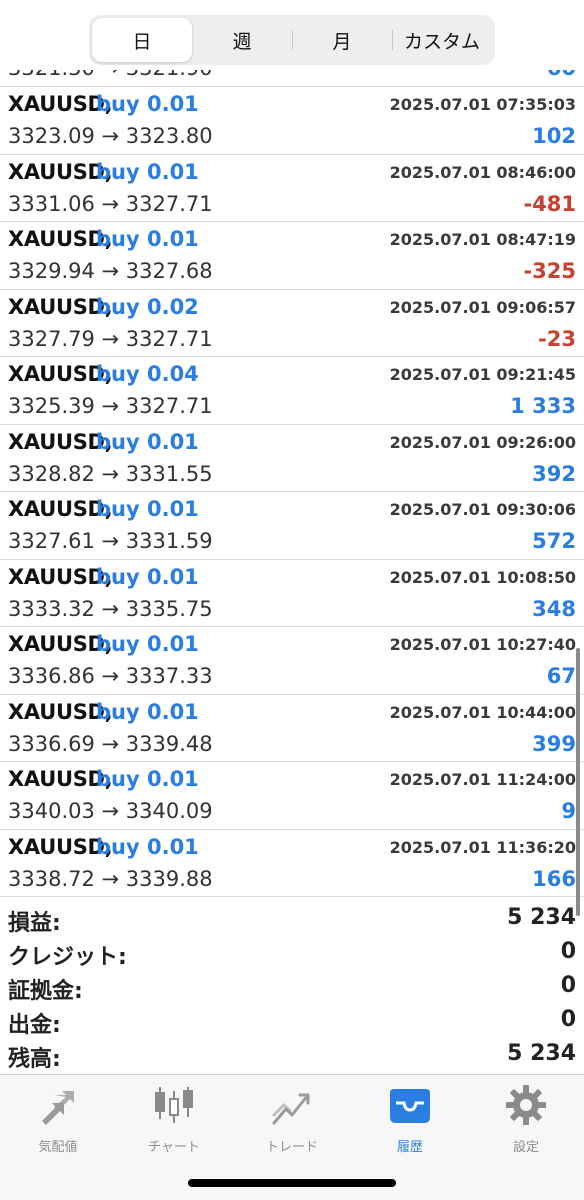 The height and width of the screenshot is (1200, 584). I want to click on trade-prices: 3336.86 → 3337.33, so click(110, 676).